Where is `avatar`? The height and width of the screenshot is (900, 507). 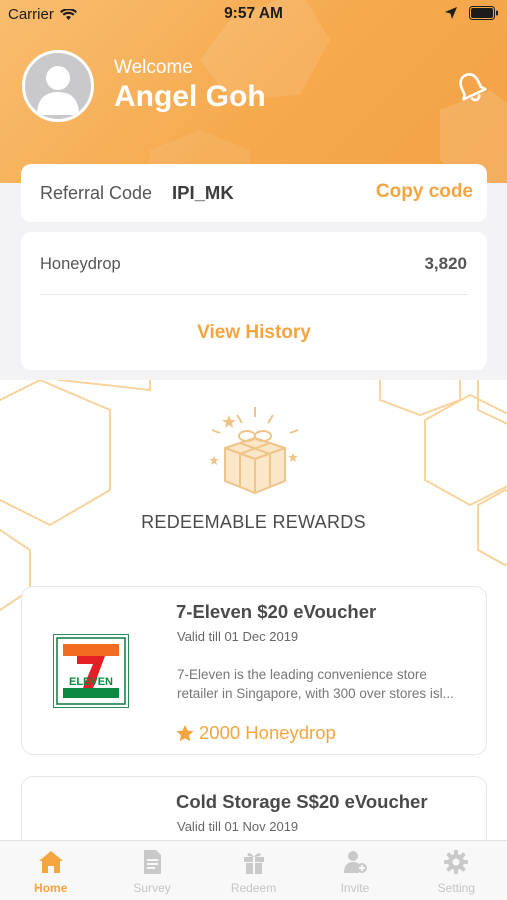 avatar is located at coordinates (58, 86).